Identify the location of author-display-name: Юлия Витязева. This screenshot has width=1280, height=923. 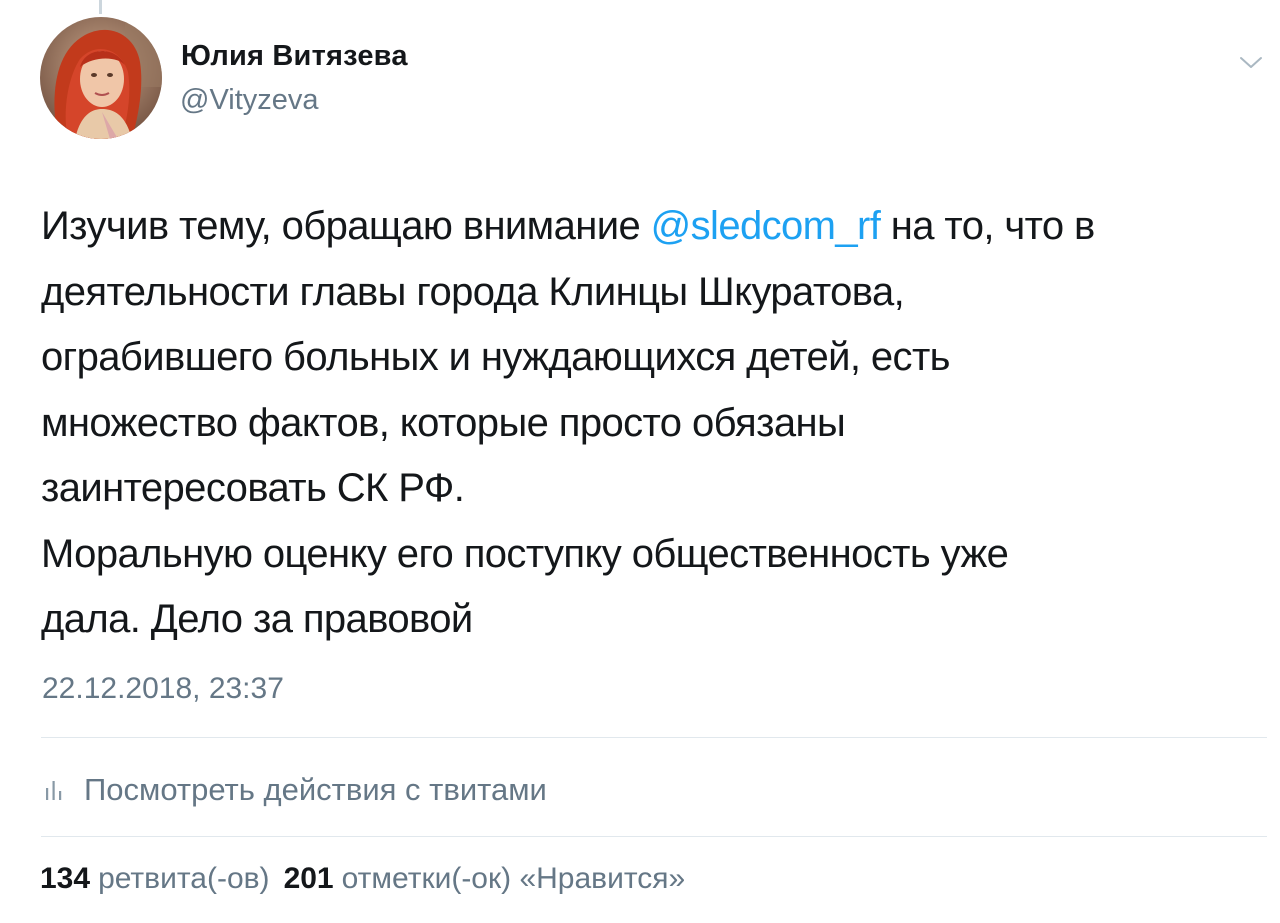
(294, 56).